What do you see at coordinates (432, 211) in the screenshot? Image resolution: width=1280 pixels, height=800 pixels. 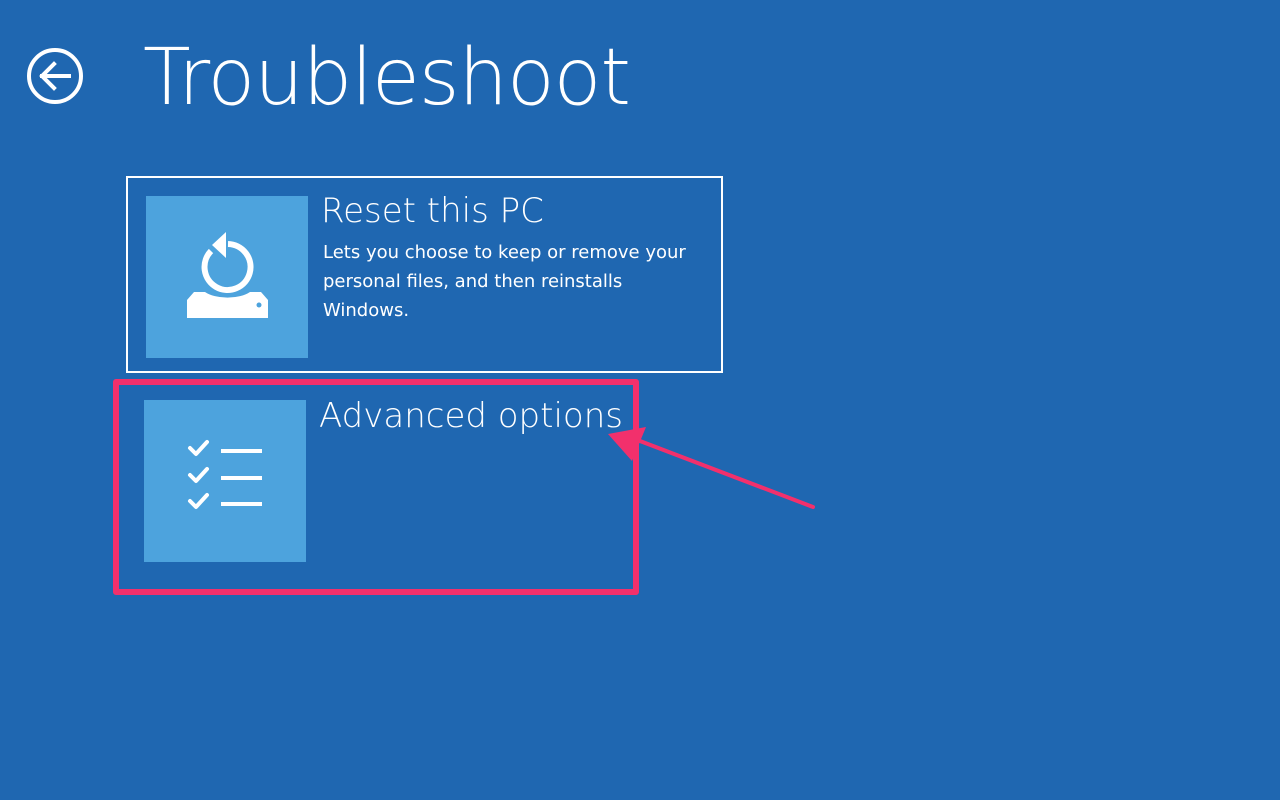 I see `reset-this-pc-title: Reset this PC` at bounding box center [432, 211].